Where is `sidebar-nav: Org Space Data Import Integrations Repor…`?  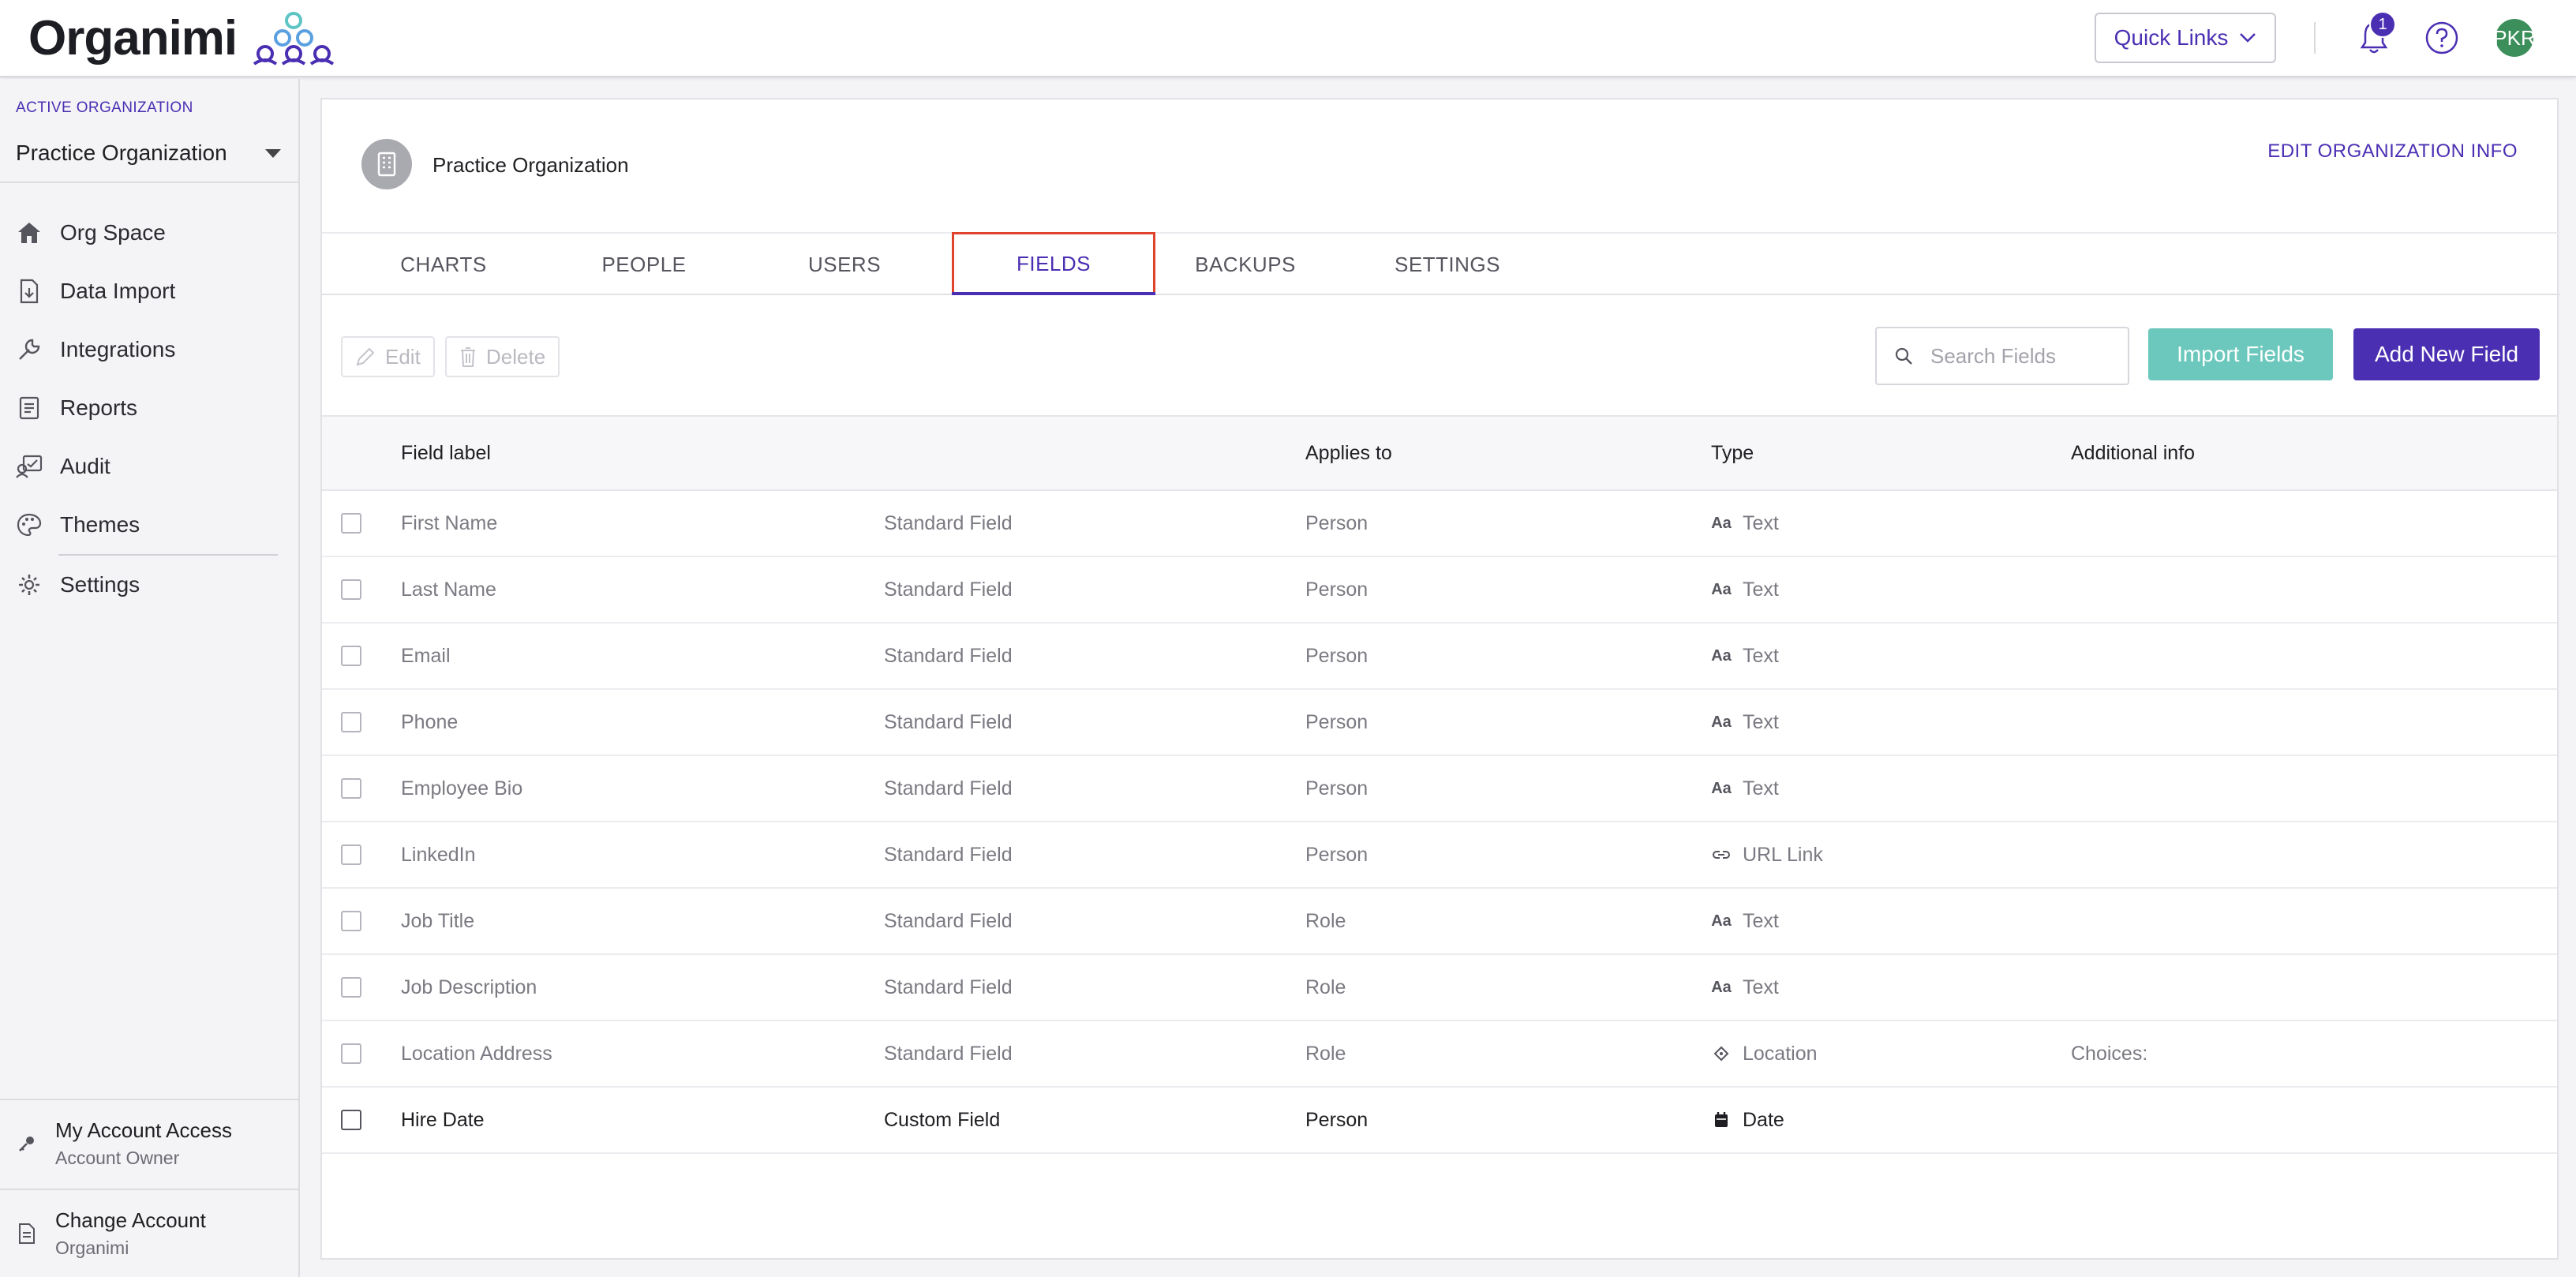 sidebar-nav: Org Space Data Import Integrations Repor… is located at coordinates (150, 409).